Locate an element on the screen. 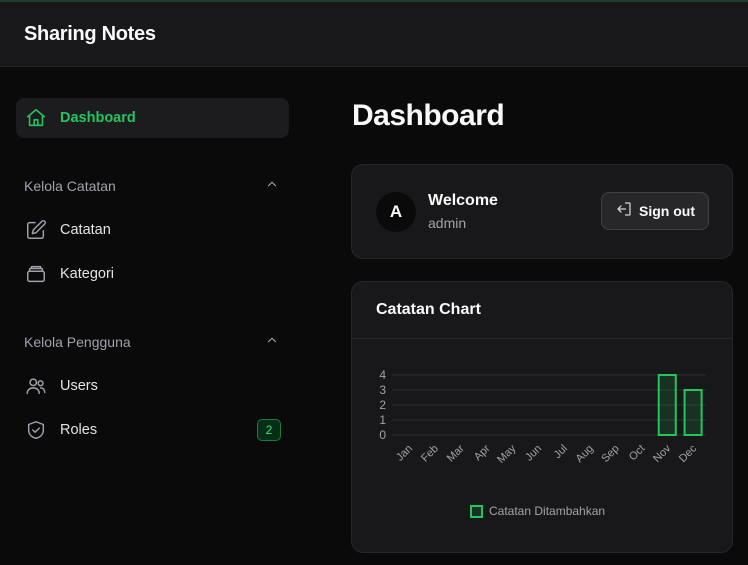 This screenshot has width=748, height=565. section-kelola-catatan: Kelola Catatan is located at coordinates (151, 186).